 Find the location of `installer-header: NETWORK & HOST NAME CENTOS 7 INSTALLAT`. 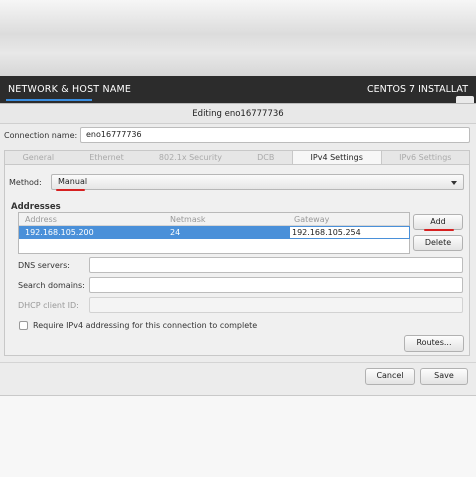

installer-header: NETWORK & HOST NAME CENTOS 7 INSTALLAT is located at coordinates (238, 91).